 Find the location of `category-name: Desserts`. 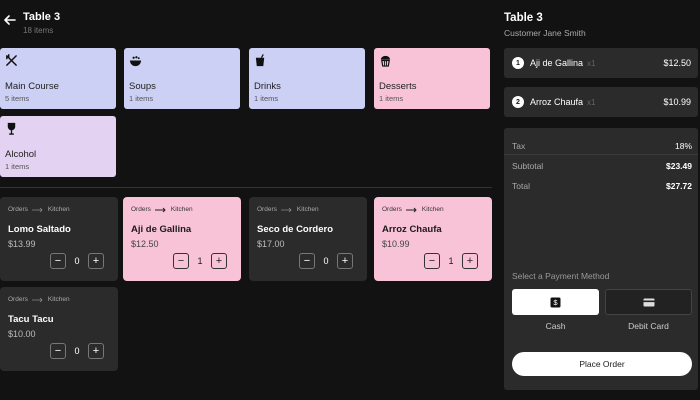

category-name: Desserts is located at coordinates (398, 86).